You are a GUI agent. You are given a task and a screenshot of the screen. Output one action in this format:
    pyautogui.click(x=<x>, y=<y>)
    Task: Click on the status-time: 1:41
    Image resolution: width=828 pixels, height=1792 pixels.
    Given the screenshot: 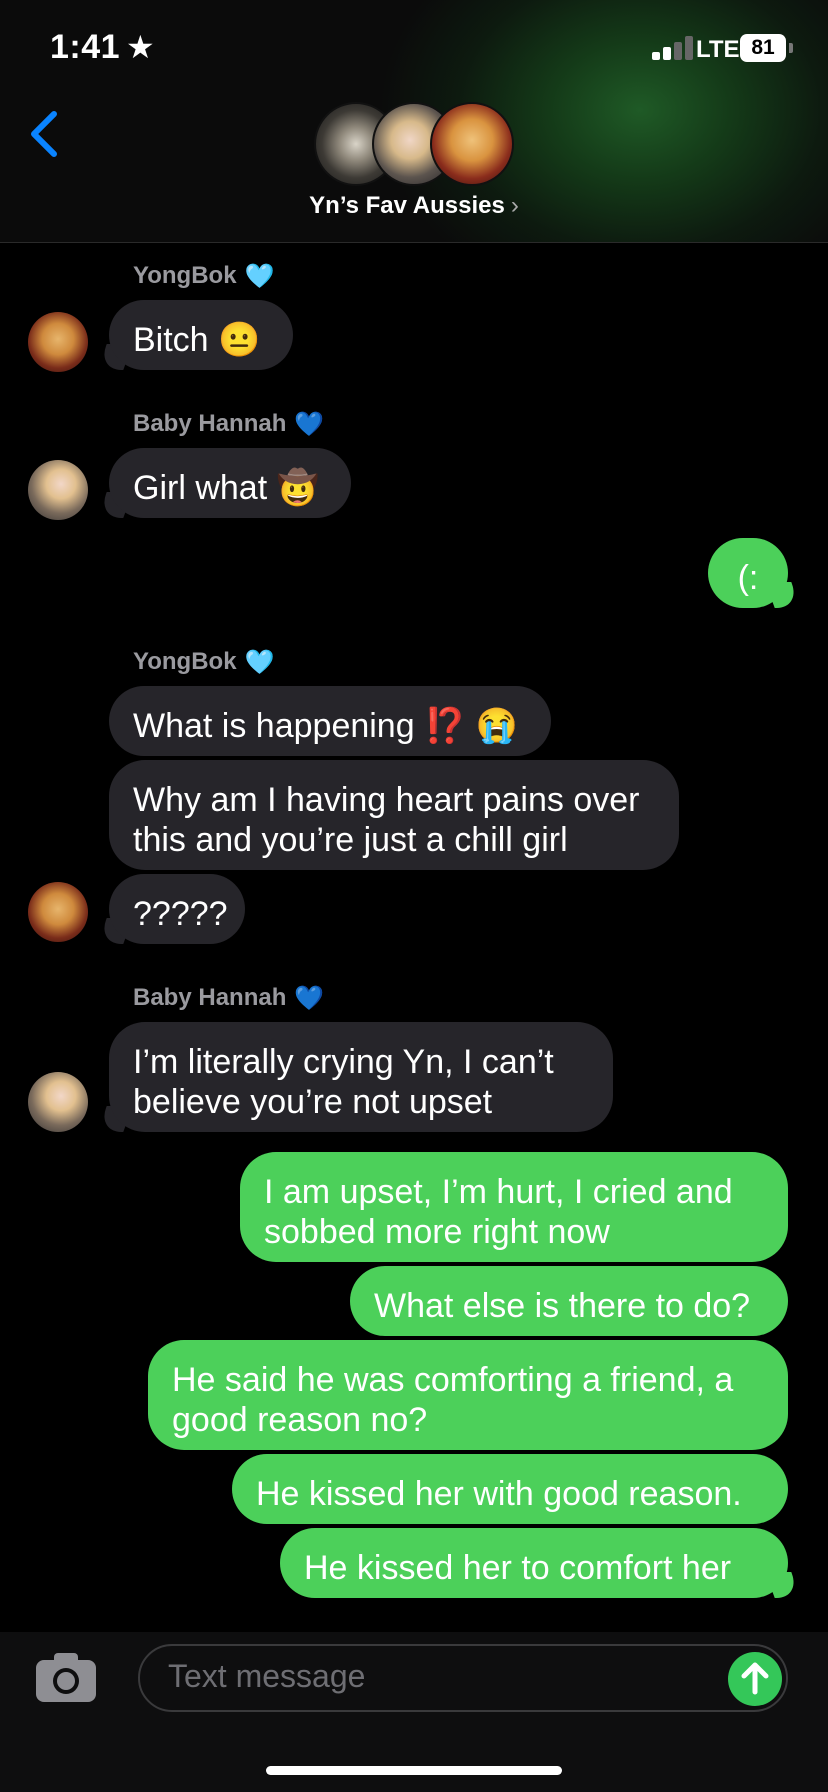 What is the action you would take?
    pyautogui.click(x=85, y=47)
    